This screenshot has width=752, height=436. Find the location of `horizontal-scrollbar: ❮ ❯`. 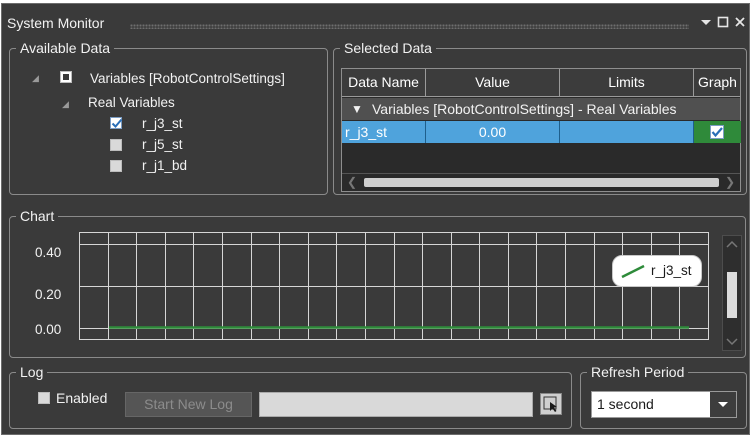

horizontal-scrollbar: ❮ ❯ is located at coordinates (541, 182).